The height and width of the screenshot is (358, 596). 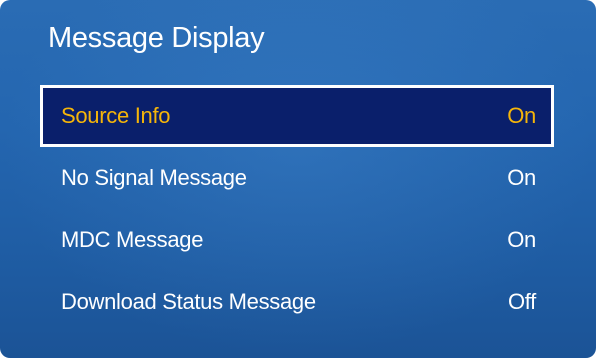 I want to click on menu-item-no-signal-message: No Signal Message On, so click(x=297, y=178).